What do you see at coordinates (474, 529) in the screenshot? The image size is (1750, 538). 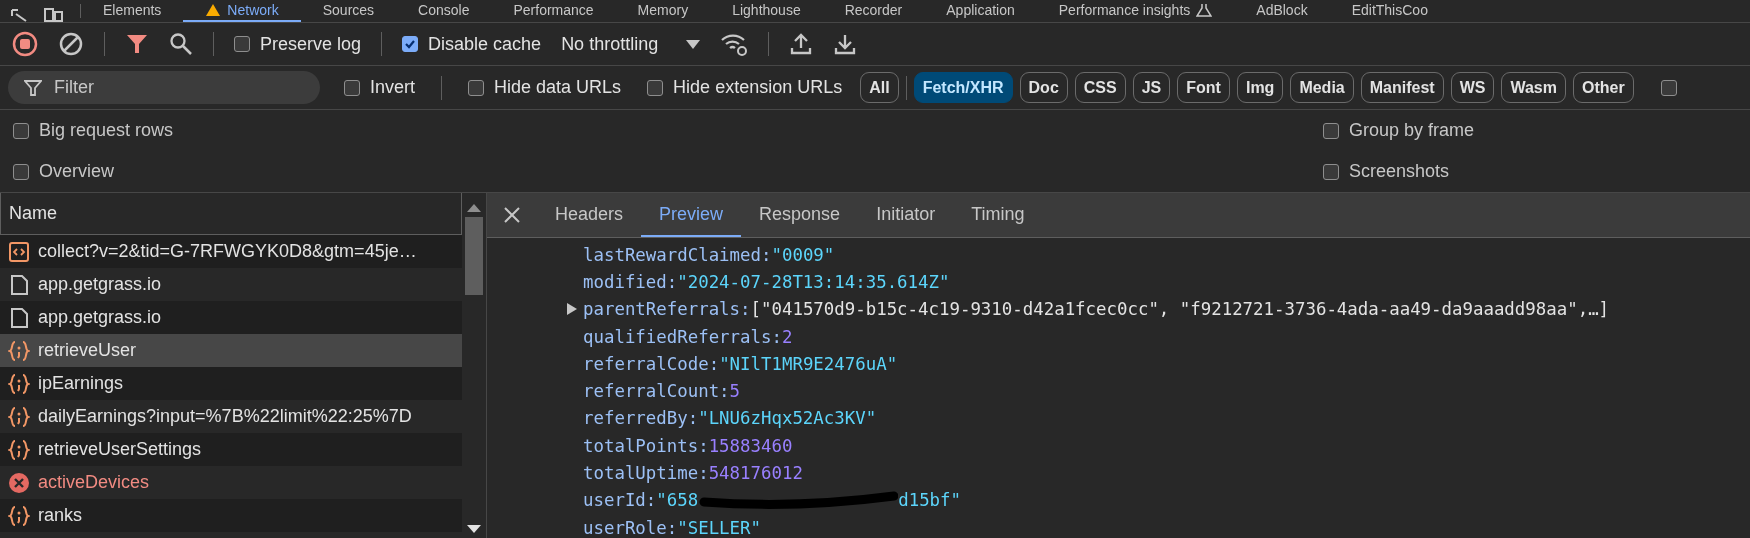 I see `scroll-down-icon` at bounding box center [474, 529].